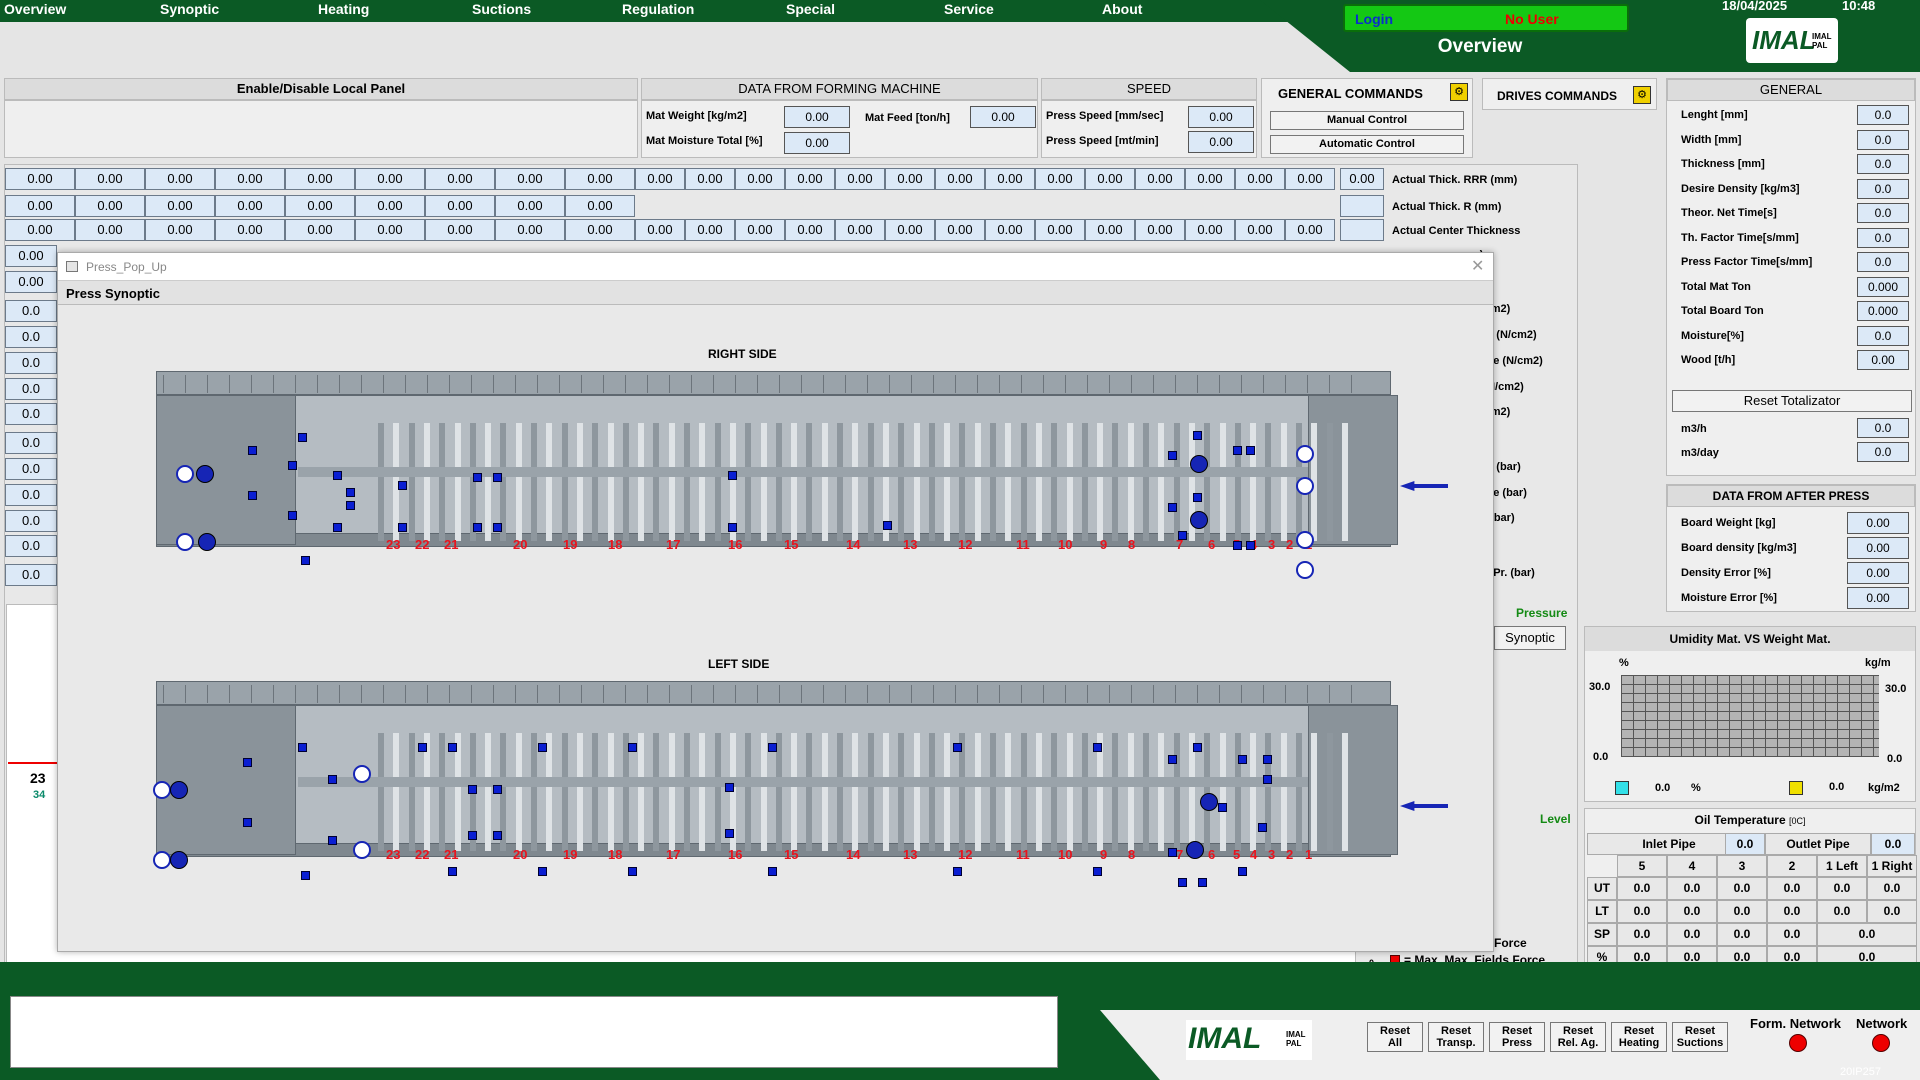 The width and height of the screenshot is (1920, 1080). Describe the element at coordinates (501, 10) in the screenshot. I see `menu-item-suctions: Suctions` at that location.